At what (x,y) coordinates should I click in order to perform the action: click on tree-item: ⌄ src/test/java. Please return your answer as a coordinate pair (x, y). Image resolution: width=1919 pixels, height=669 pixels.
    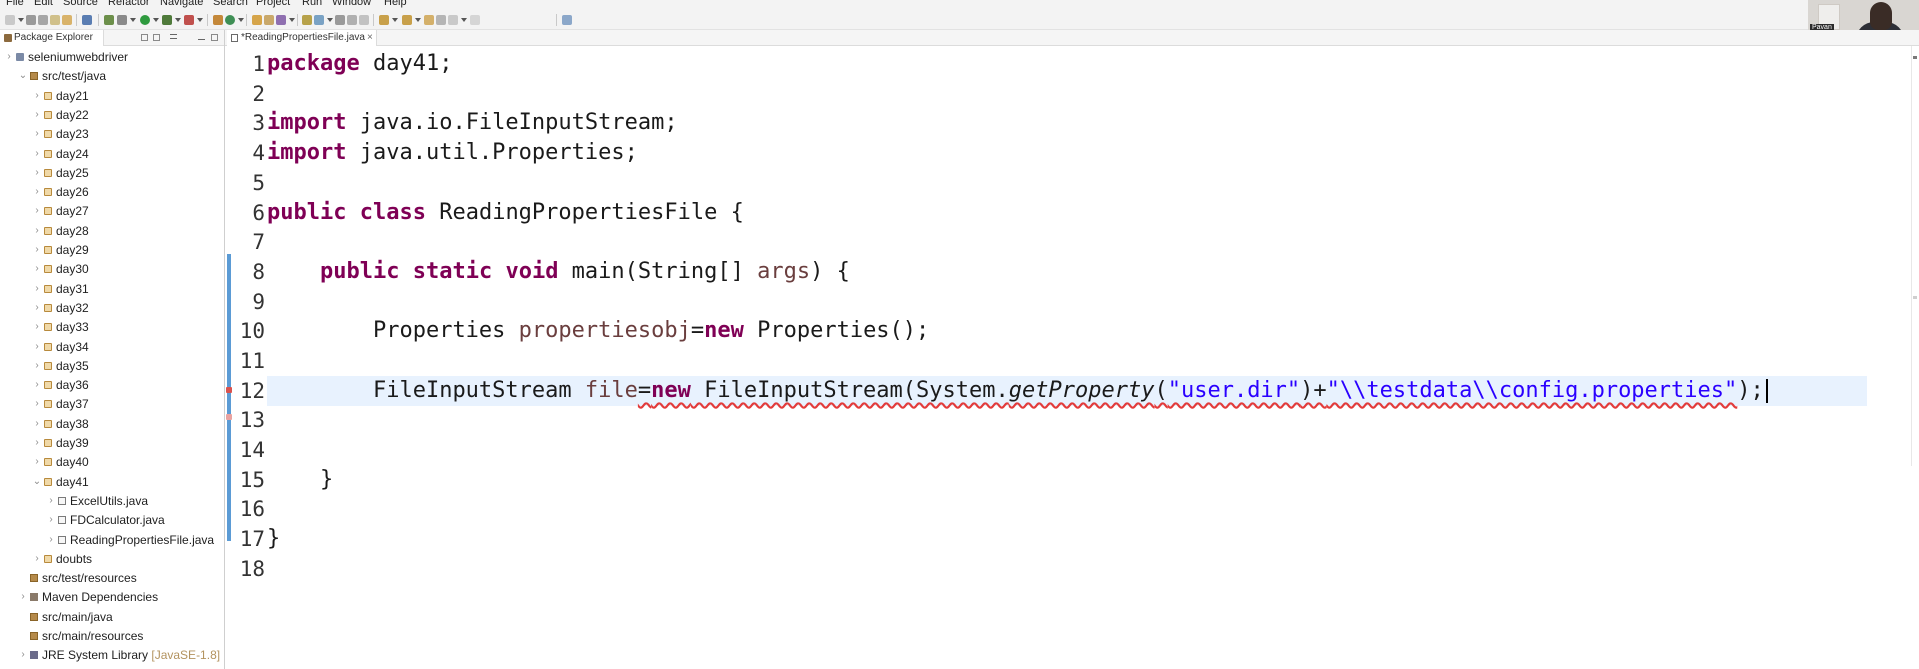
    Looking at the image, I should click on (112, 76).